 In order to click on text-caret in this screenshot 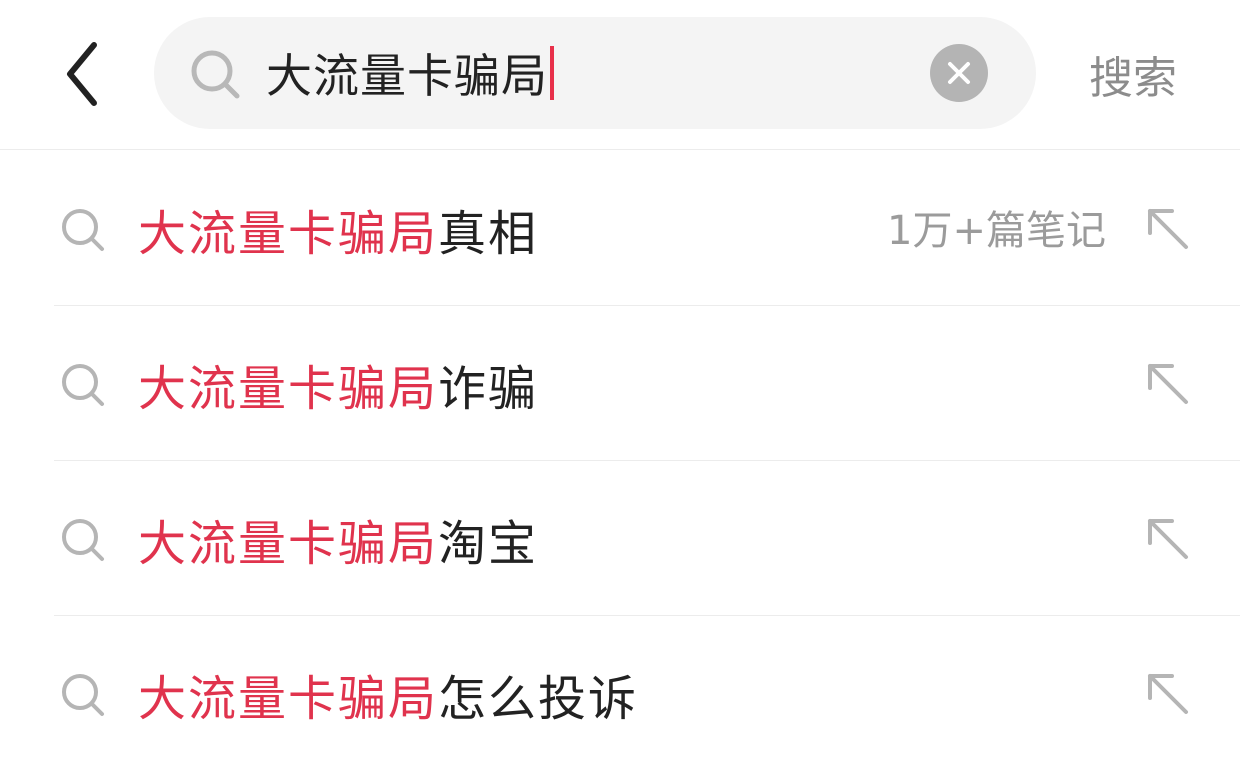, I will do `click(552, 73)`.